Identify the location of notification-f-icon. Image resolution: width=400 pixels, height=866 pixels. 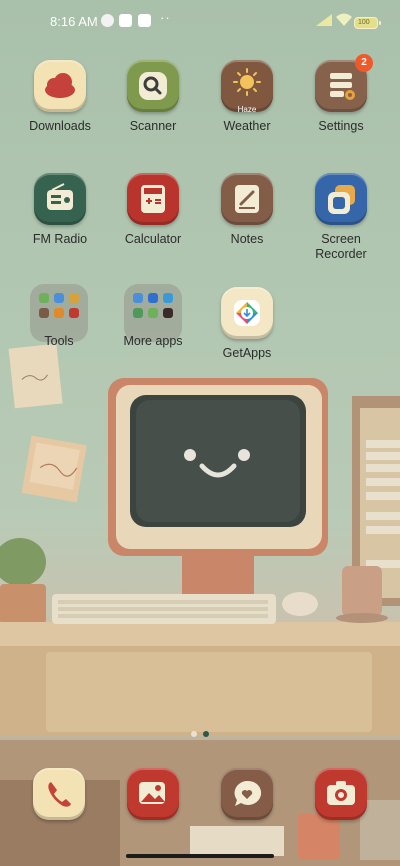
(107, 20).